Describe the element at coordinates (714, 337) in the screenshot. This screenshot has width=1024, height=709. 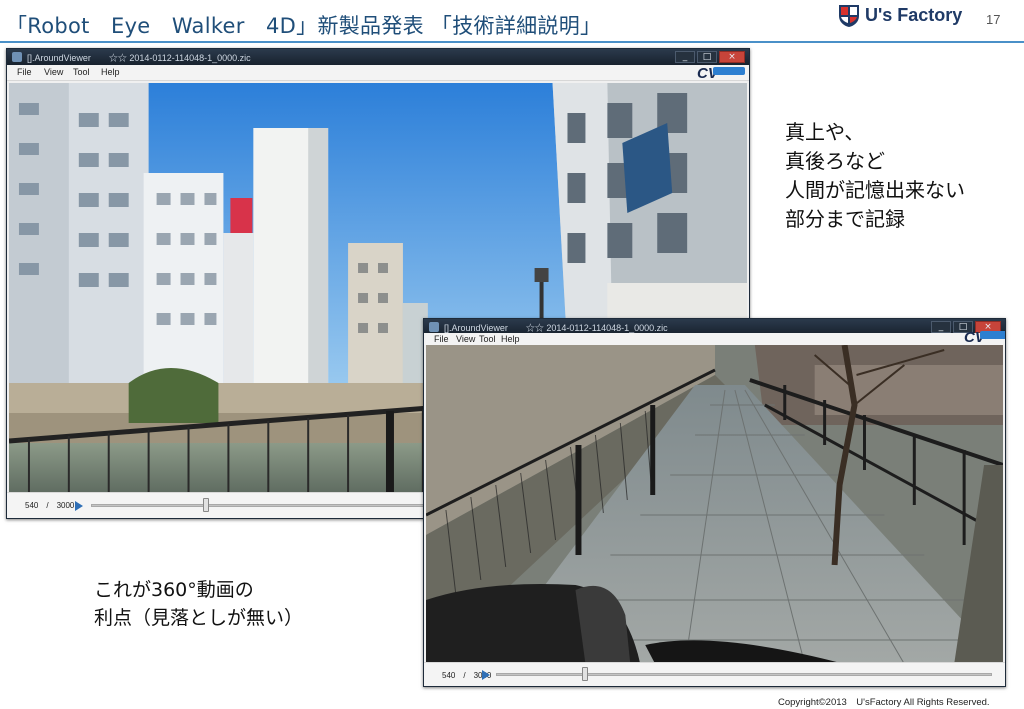
I see `menu-bar-items: File View Tool Help CV` at that location.